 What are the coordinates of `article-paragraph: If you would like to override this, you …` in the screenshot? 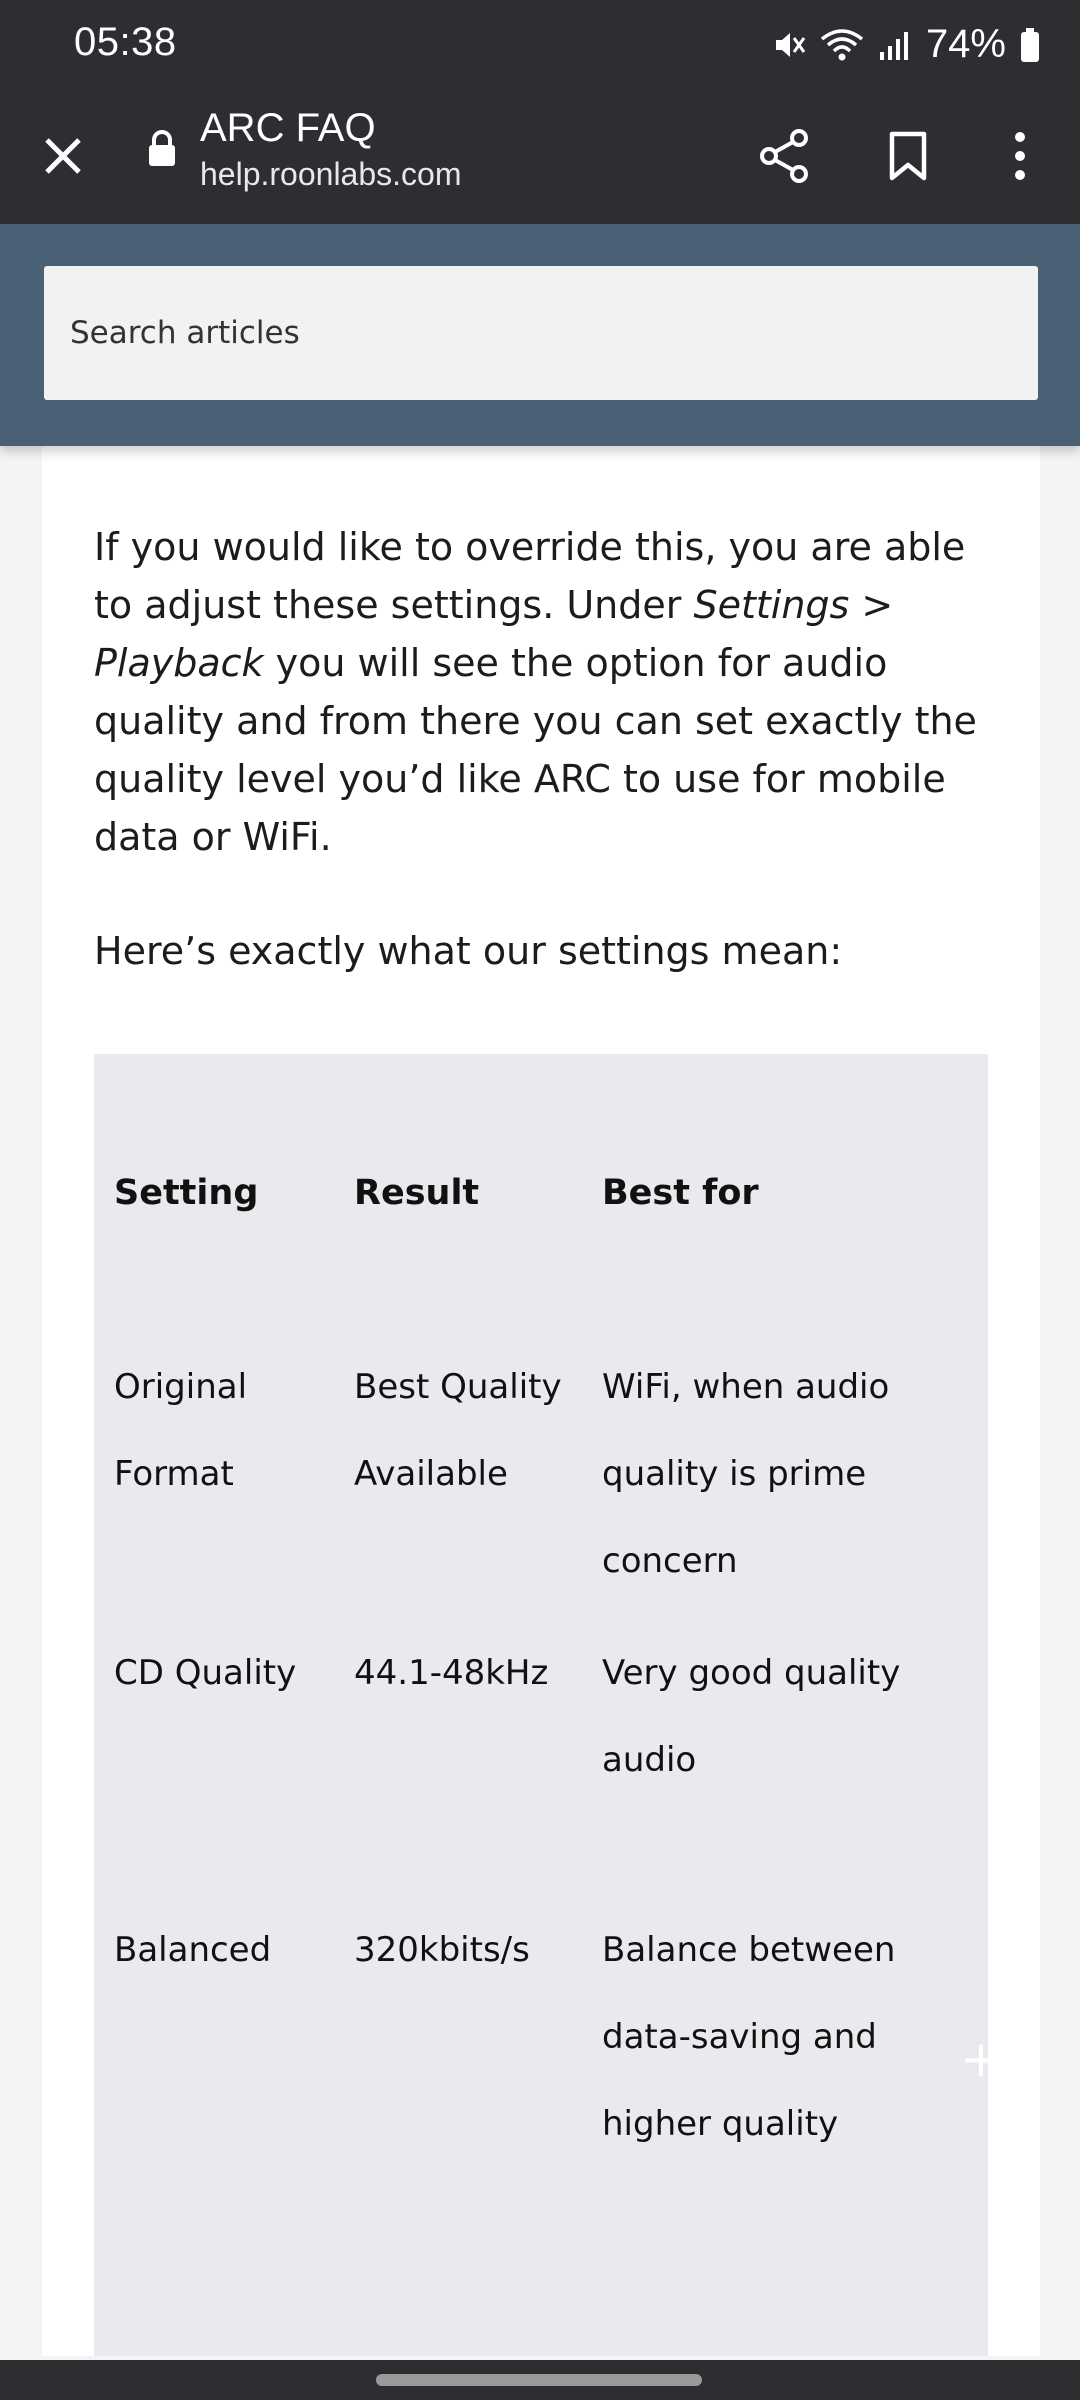 It's located at (544, 692).